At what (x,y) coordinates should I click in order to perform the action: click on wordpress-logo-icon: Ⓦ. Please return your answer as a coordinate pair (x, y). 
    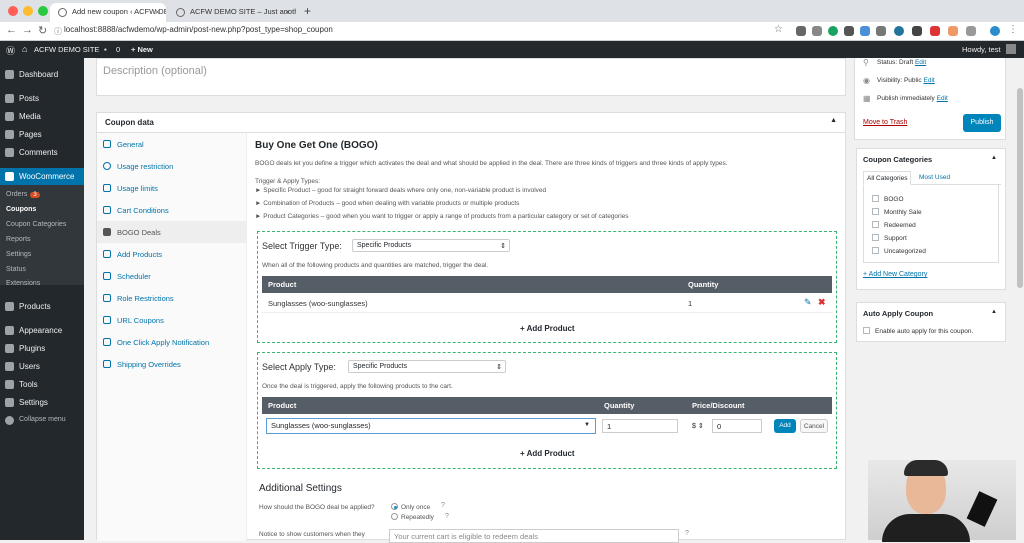
    Looking at the image, I should click on (10, 50).